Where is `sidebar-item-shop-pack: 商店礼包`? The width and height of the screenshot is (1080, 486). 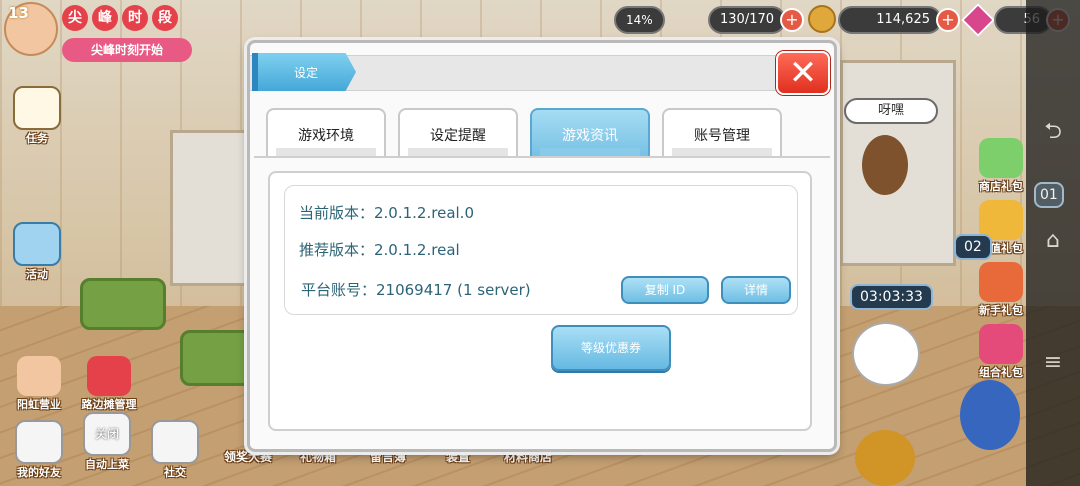 sidebar-item-shop-pack: 商店礼包 is located at coordinates (1001, 166).